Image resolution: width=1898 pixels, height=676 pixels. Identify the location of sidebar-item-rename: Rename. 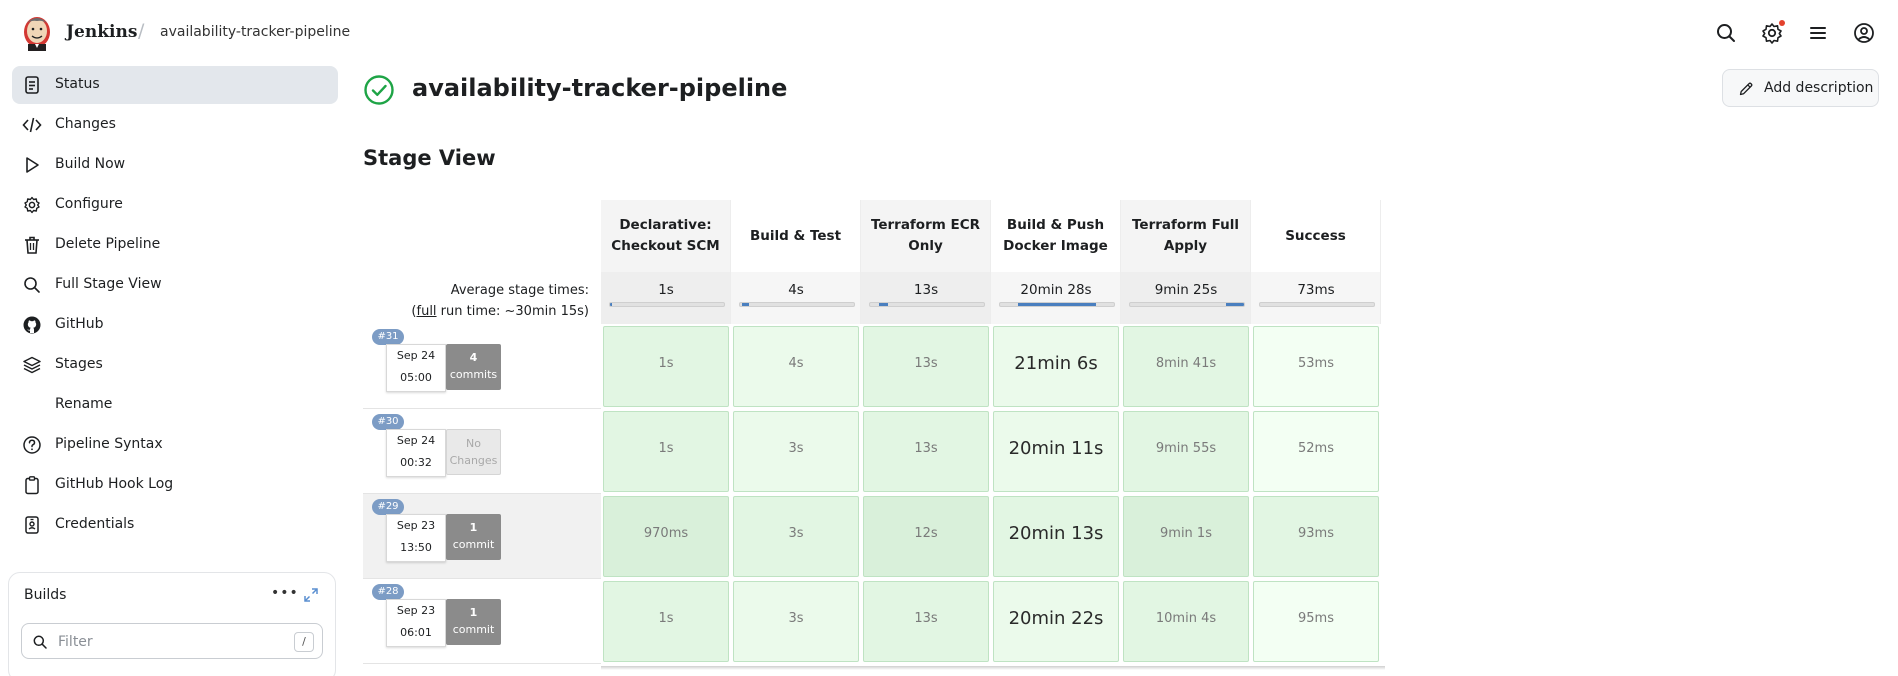
(175, 405).